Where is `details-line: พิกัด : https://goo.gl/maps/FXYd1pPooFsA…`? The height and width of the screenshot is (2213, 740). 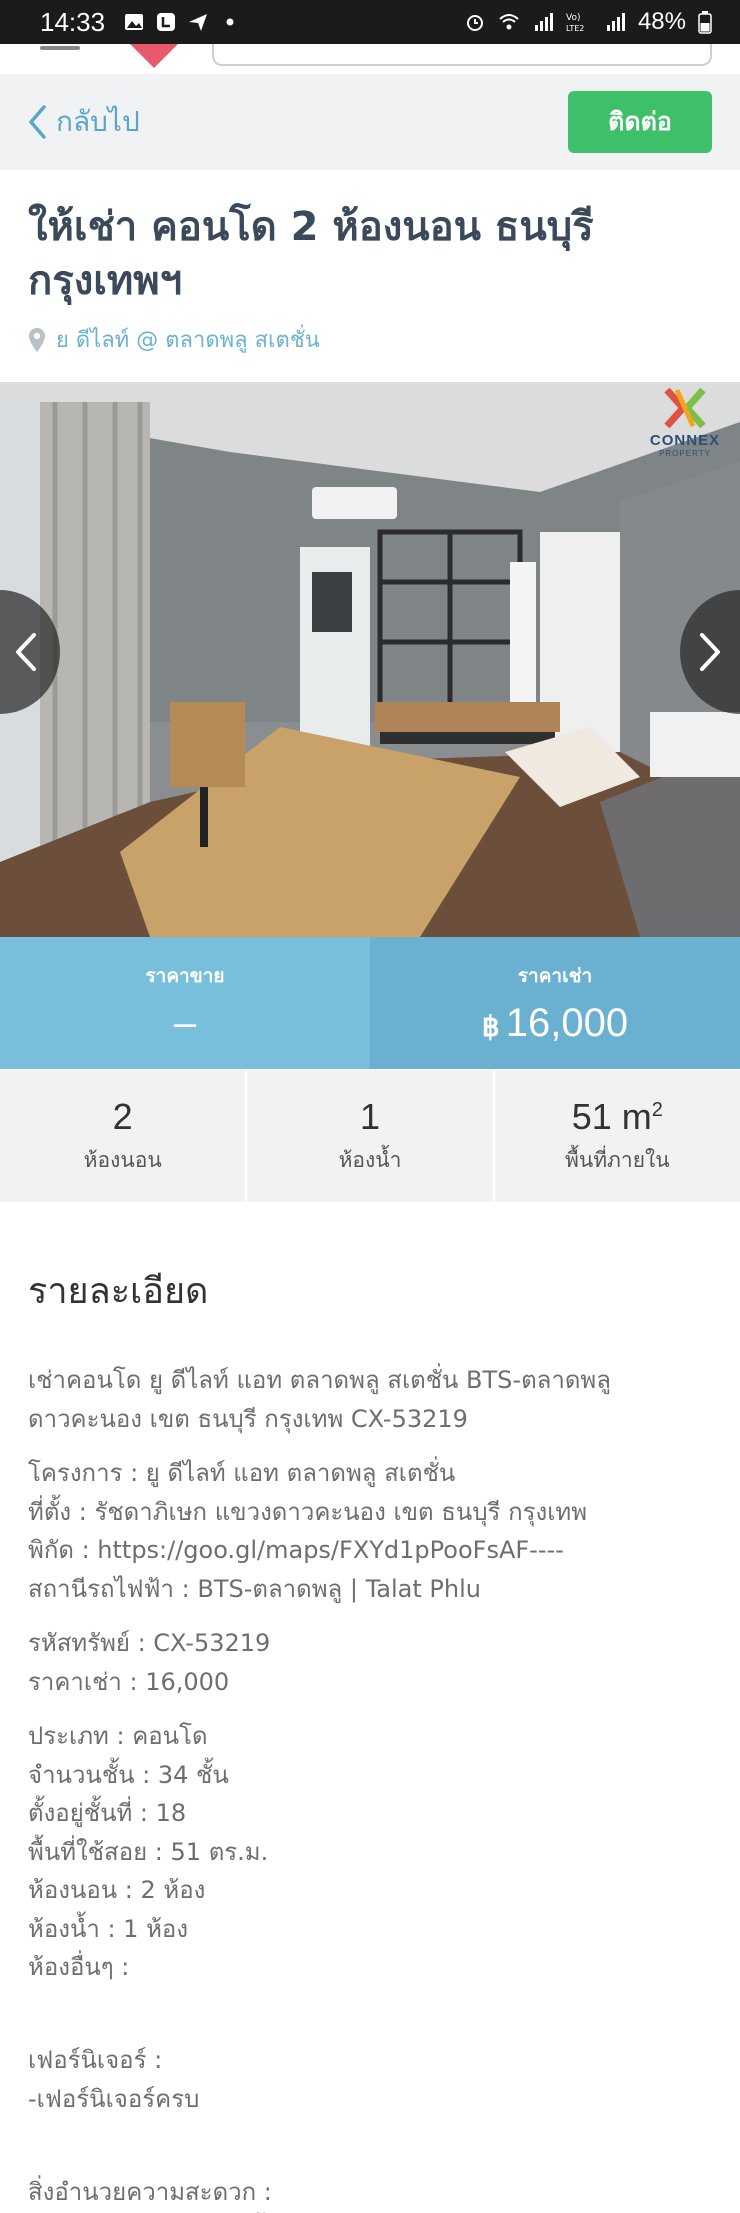 details-line: พิกัด : https://goo.gl/maps/FXYd1pPooFsA… is located at coordinates (296, 1550).